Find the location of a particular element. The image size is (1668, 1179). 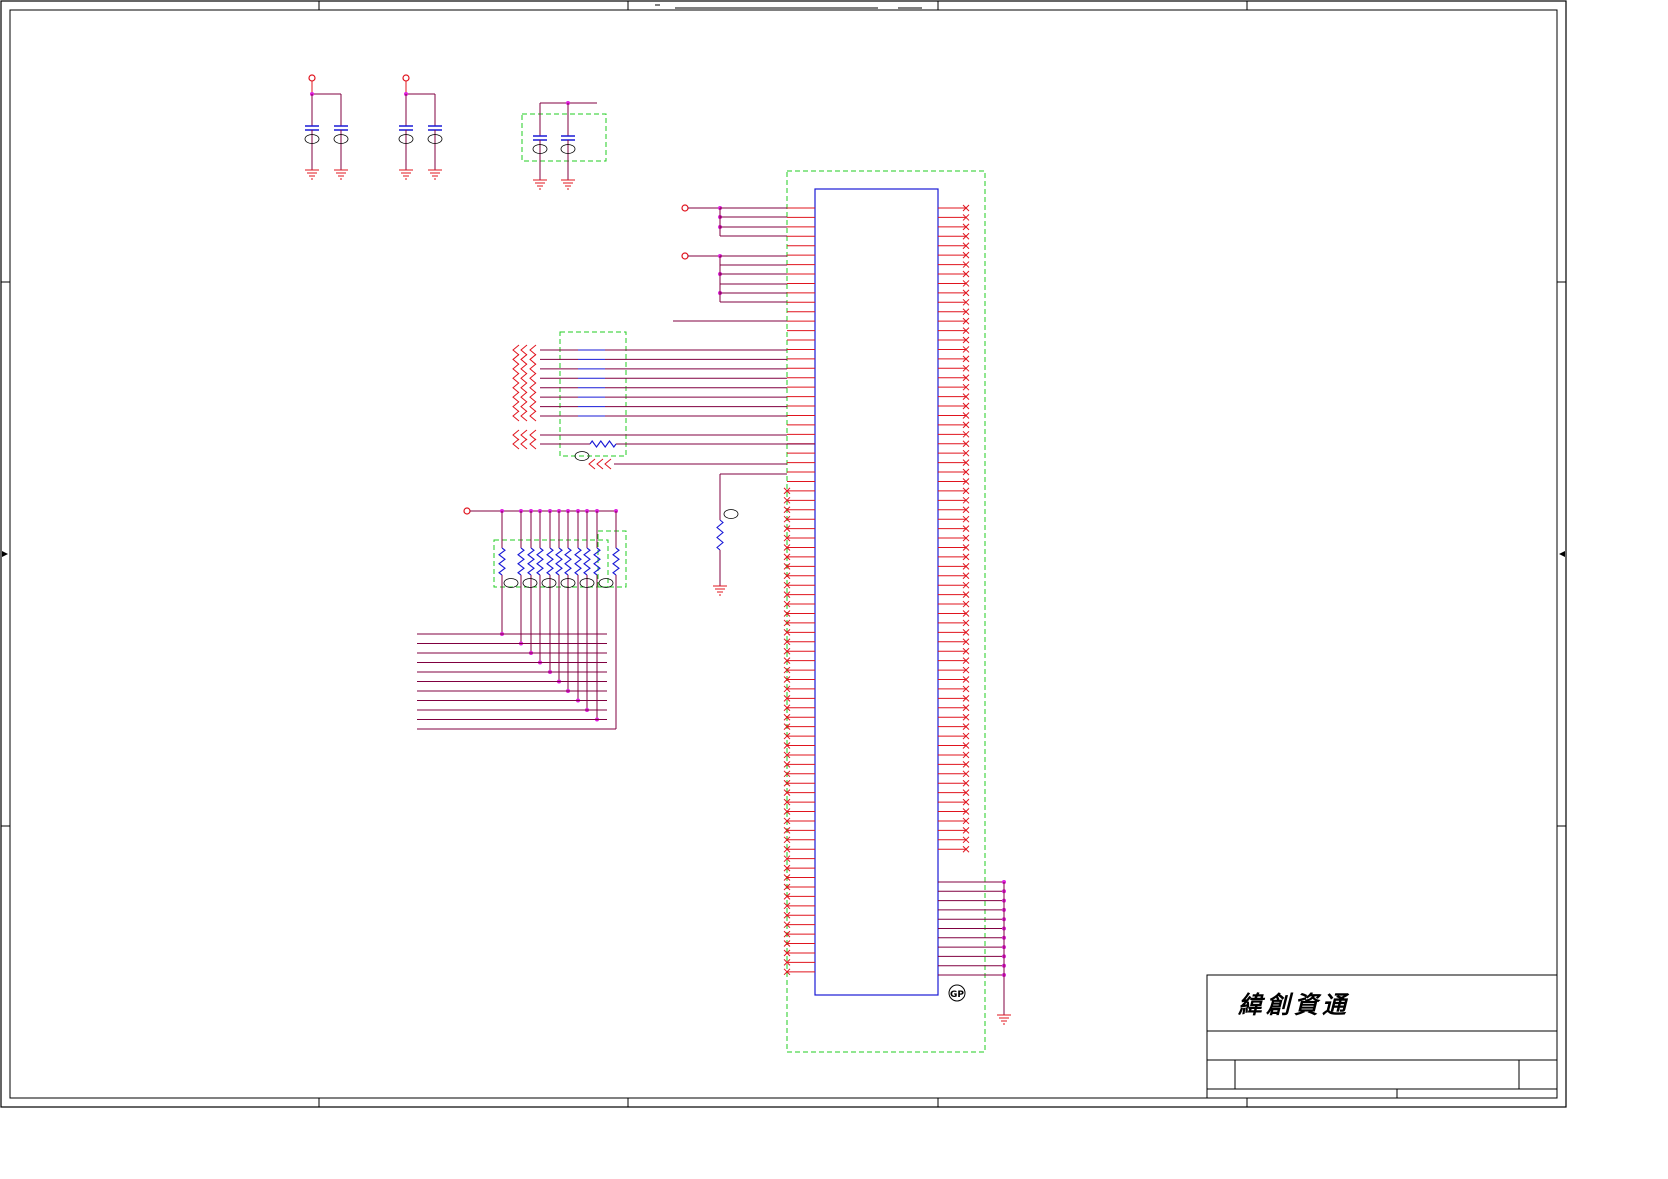

pullup-array is located at coordinates (522, 618).